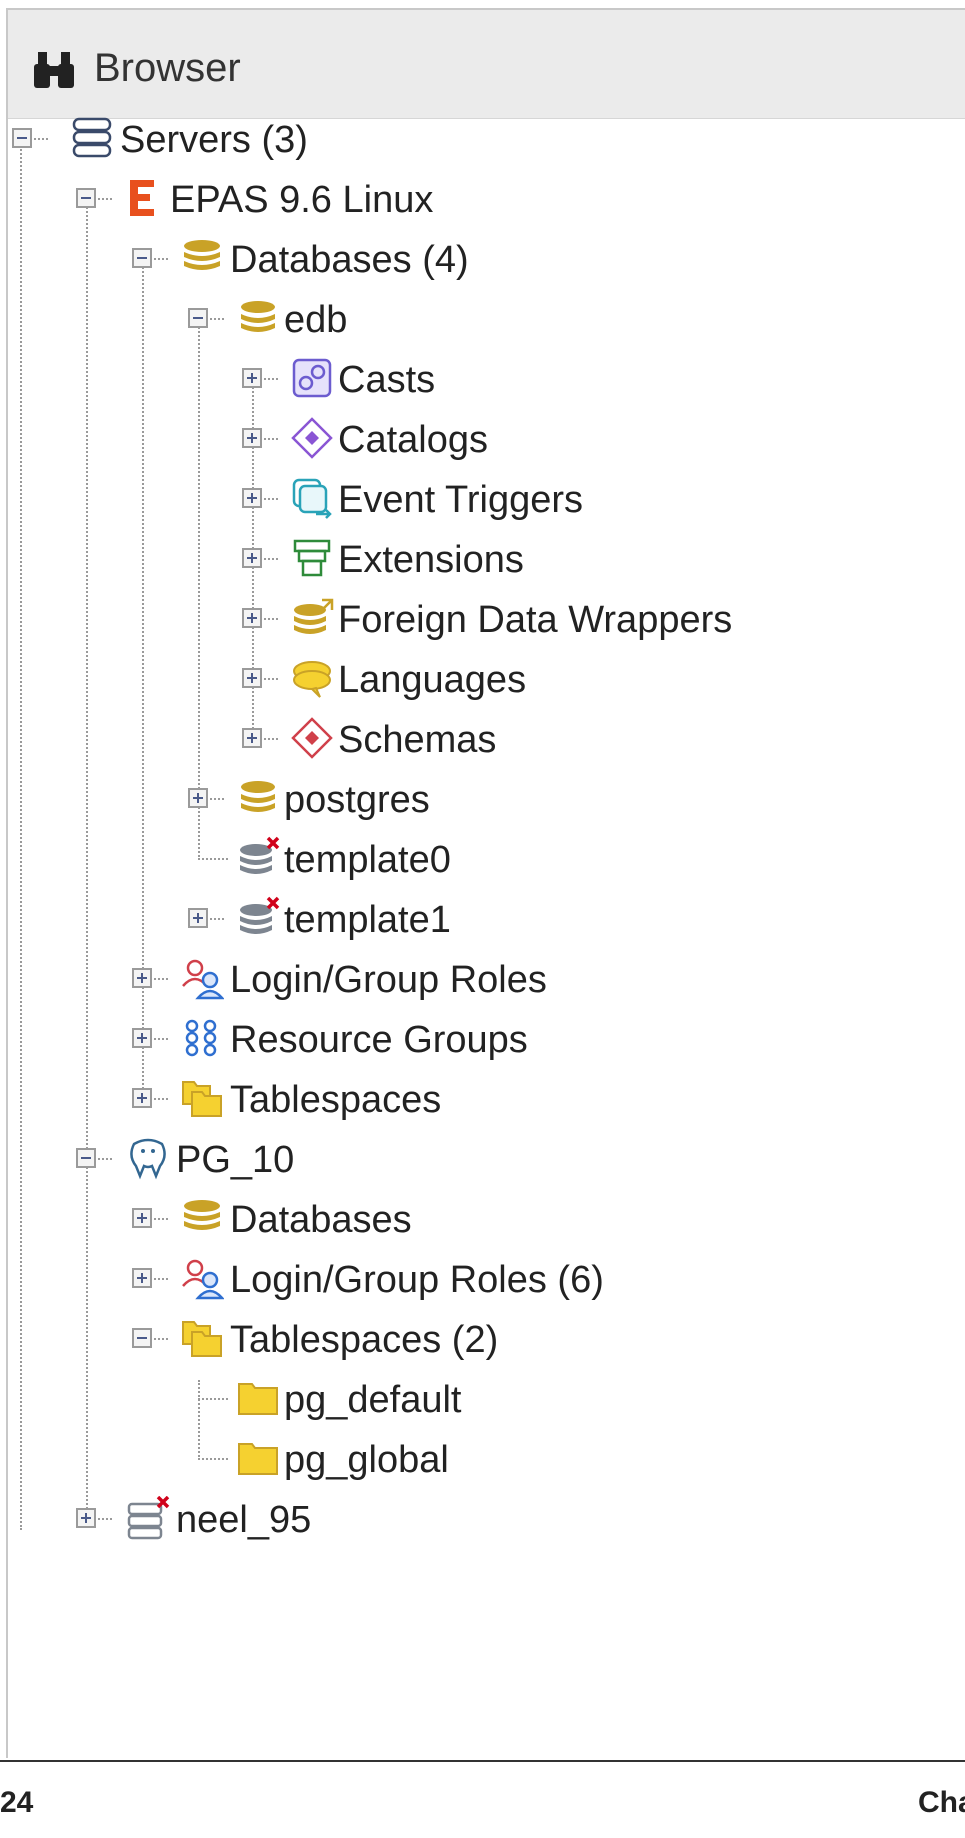 The width and height of the screenshot is (965, 1838). I want to click on resource-groups-icon, so click(201, 1038).